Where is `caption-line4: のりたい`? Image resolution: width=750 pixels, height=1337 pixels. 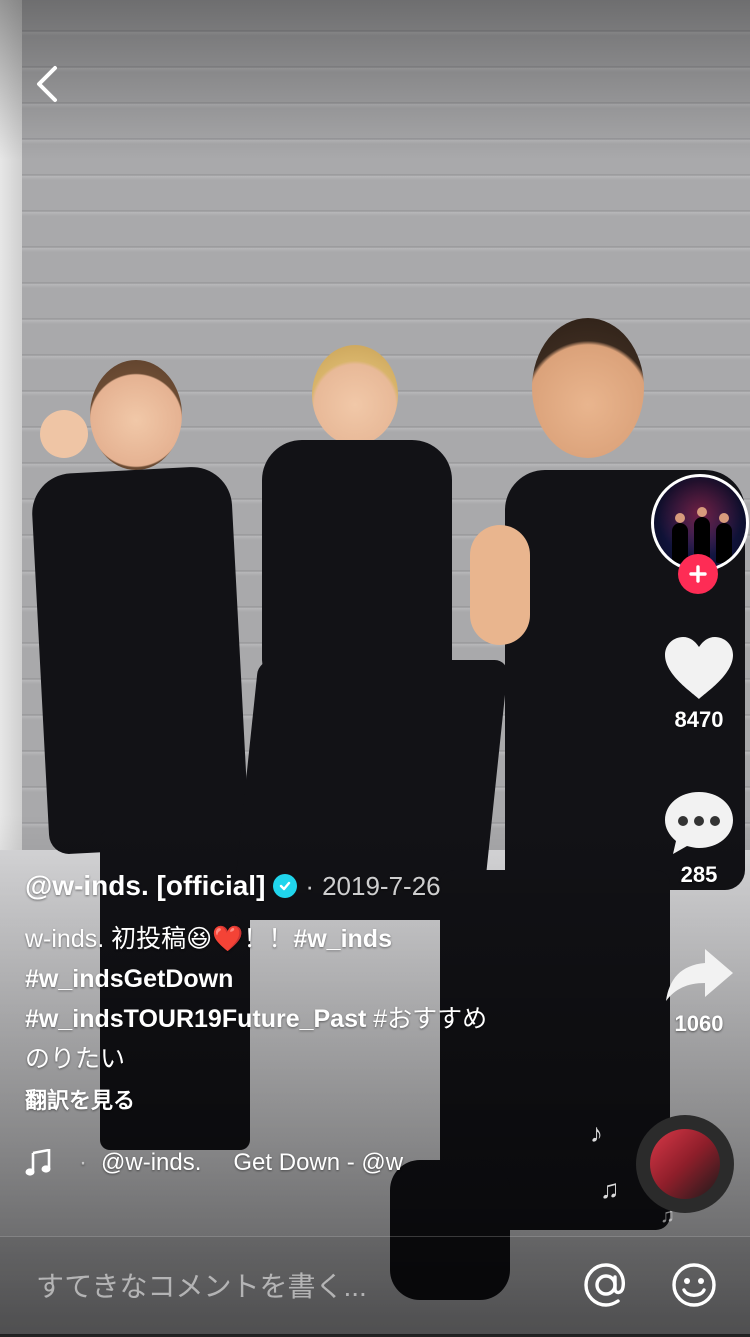 caption-line4: のりたい is located at coordinates (75, 1059).